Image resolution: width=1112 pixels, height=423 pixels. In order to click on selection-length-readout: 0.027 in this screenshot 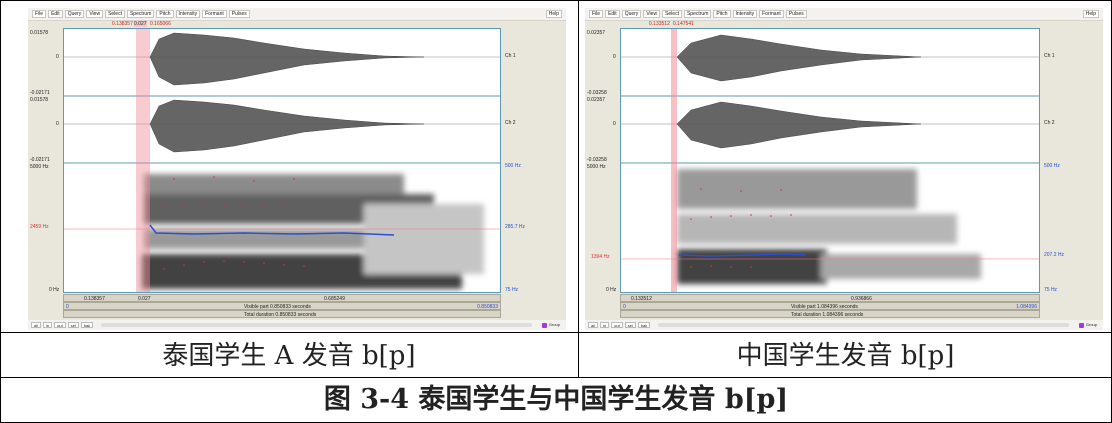, I will do `click(140, 24)`.